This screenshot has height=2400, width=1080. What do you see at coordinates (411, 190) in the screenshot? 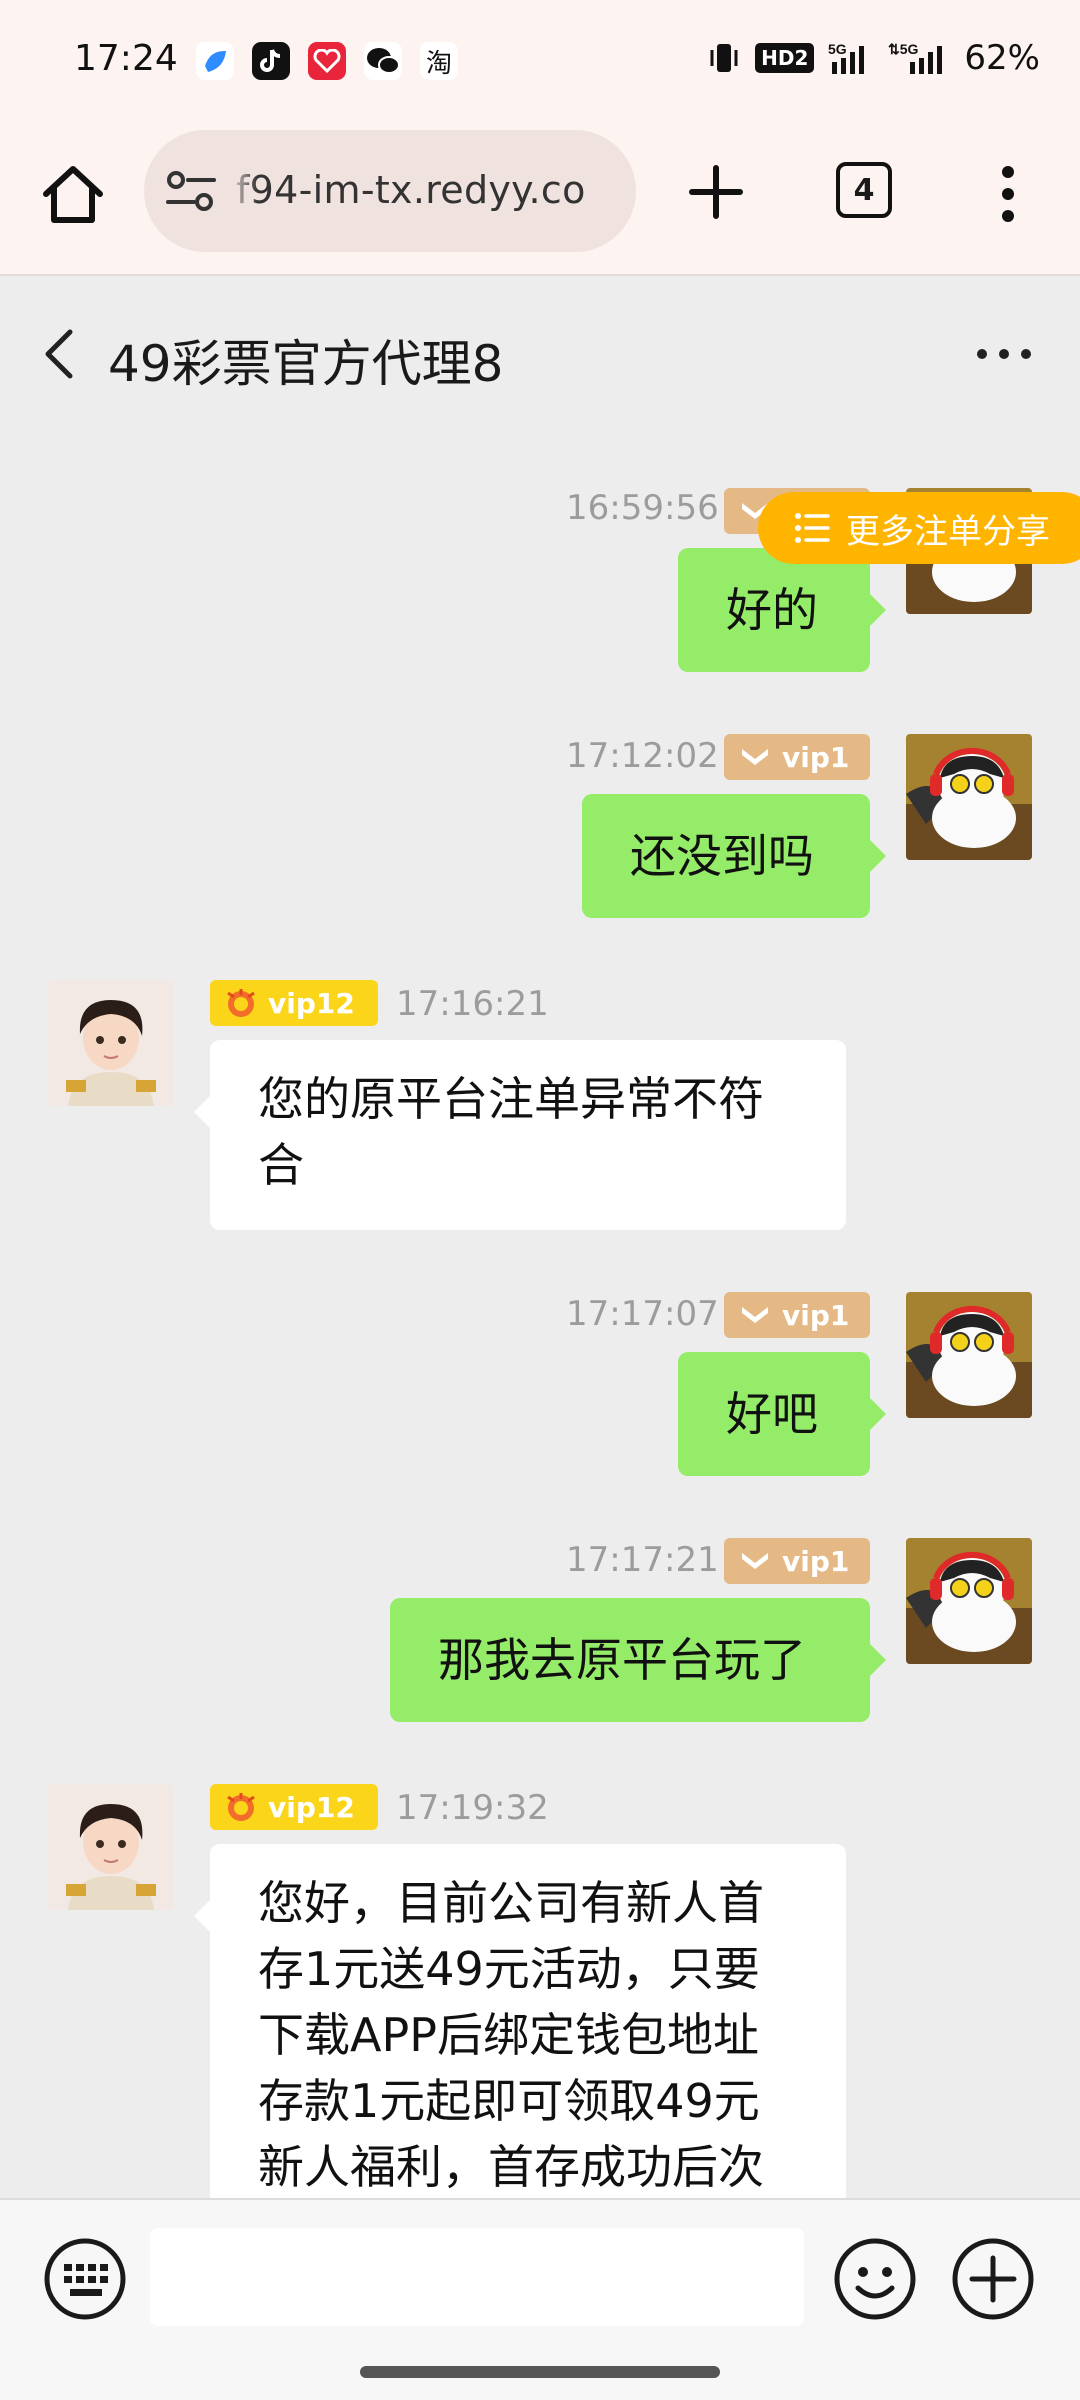
I see `url-text: f94-im-tx.redyy.co` at bounding box center [411, 190].